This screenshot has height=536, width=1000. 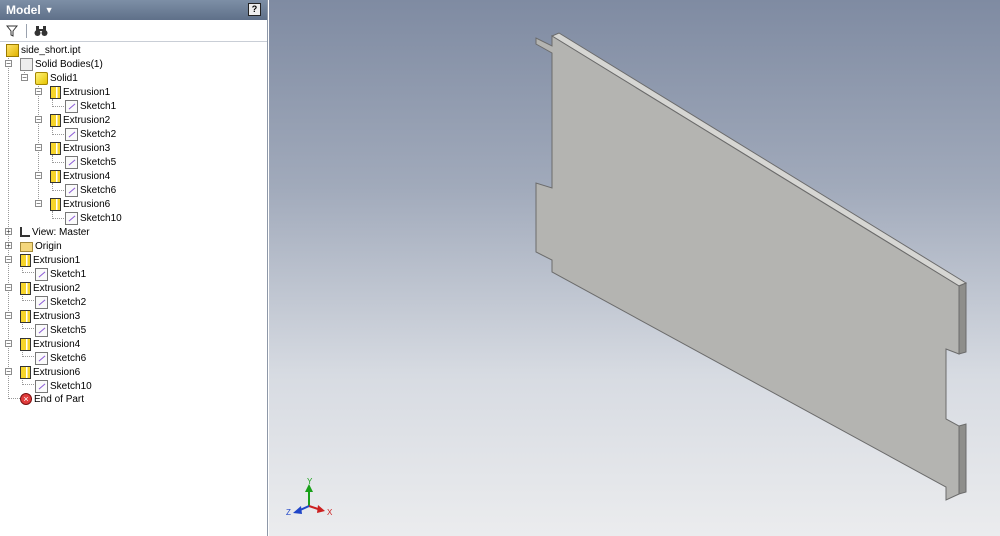 What do you see at coordinates (321, 509) in the screenshot?
I see `x-axis-arrow` at bounding box center [321, 509].